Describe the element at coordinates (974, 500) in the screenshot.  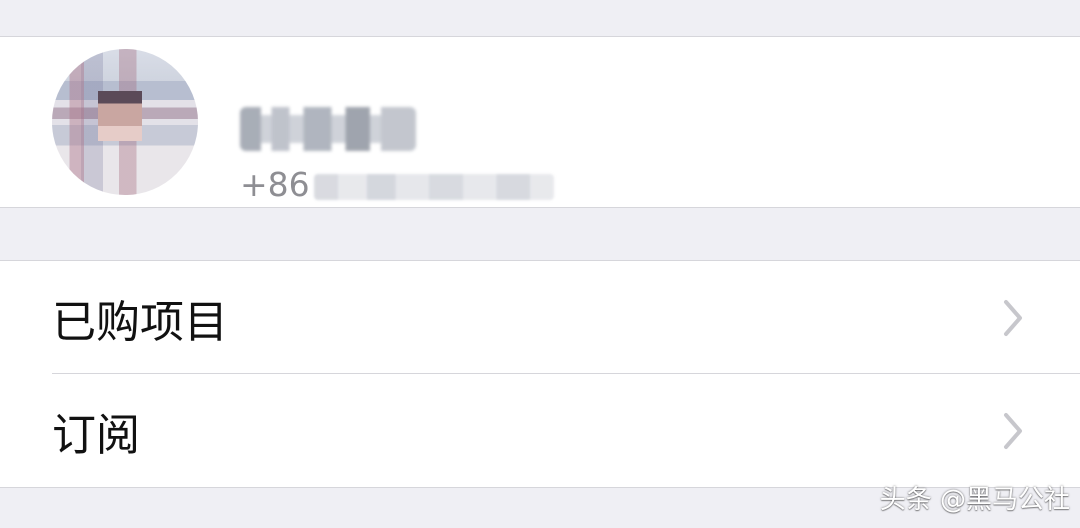
I see `watermark-text: 头条 @黑马公社` at that location.